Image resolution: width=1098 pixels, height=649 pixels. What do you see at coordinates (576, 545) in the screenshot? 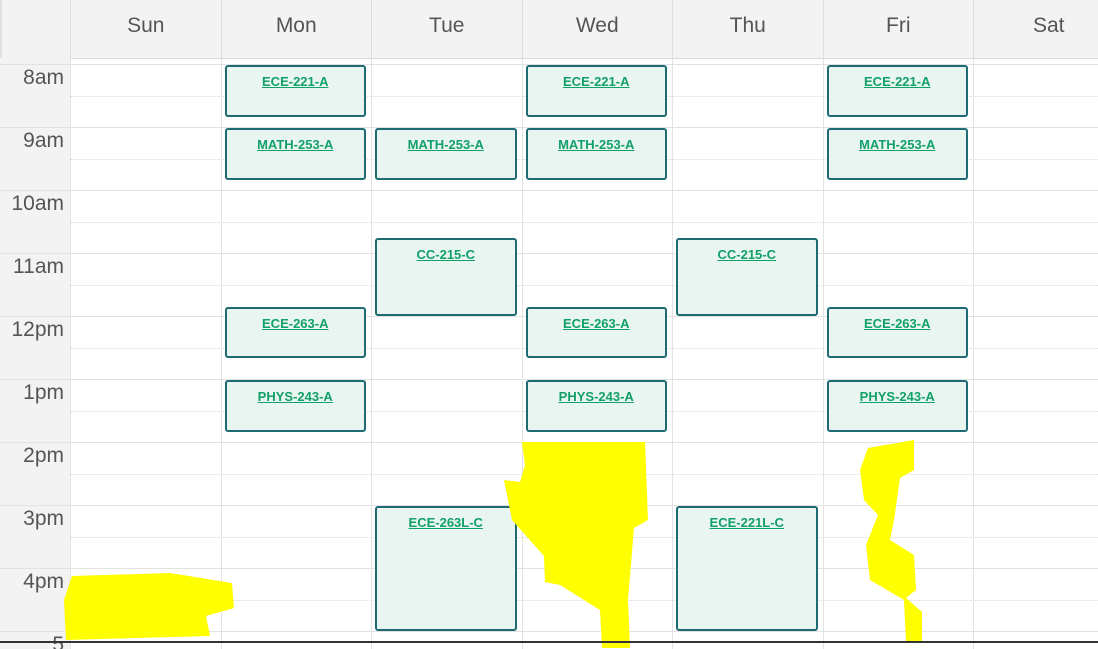
I see `highlight-mark-wed` at bounding box center [576, 545].